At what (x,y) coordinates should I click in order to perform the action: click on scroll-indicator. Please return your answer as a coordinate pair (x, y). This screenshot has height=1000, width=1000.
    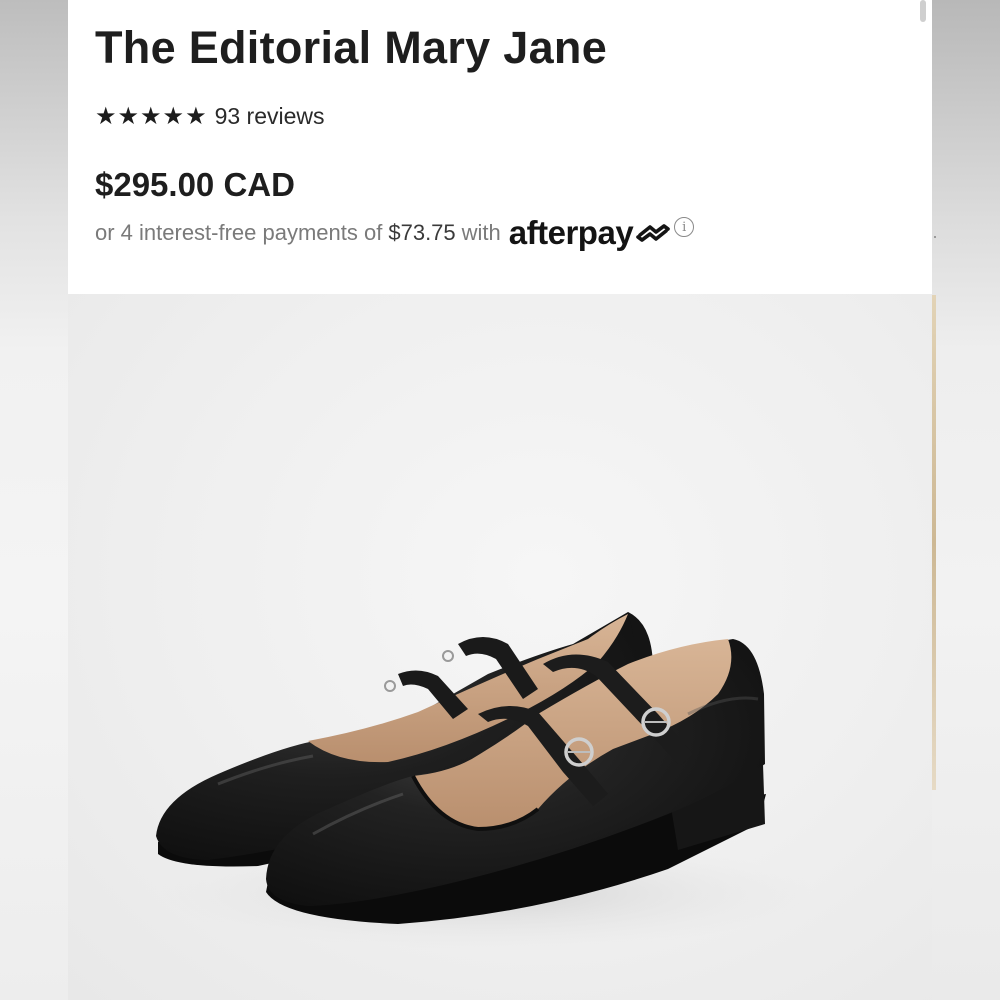
    Looking at the image, I should click on (923, 11).